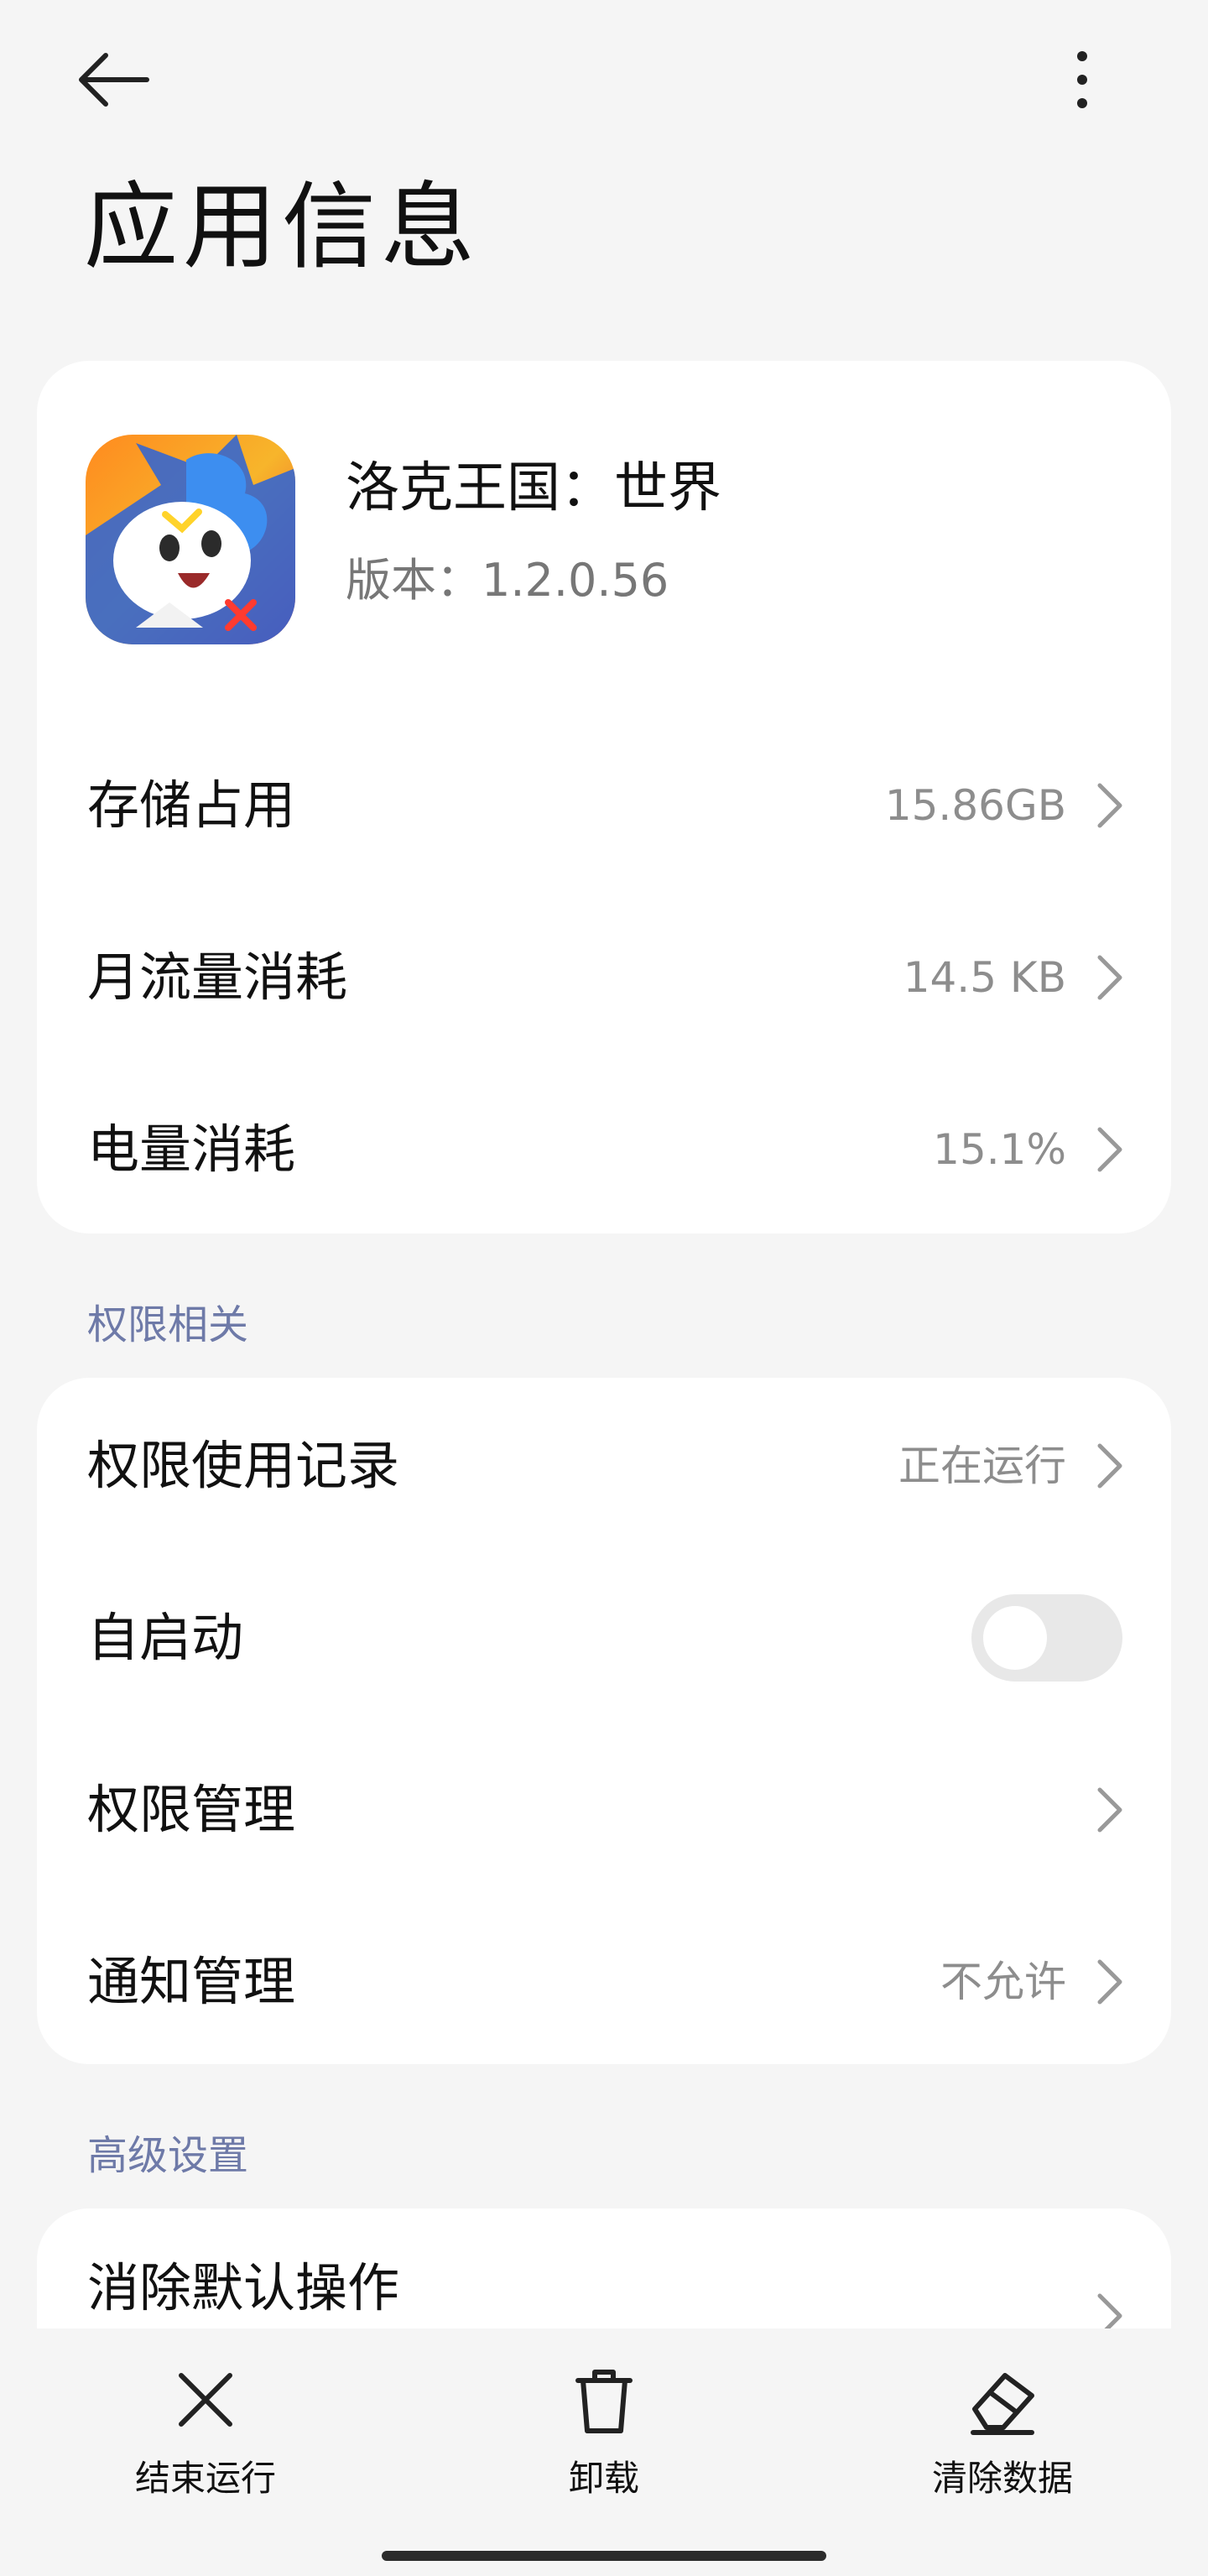 Image resolution: width=1208 pixels, height=2576 pixels. What do you see at coordinates (604, 805) in the screenshot?
I see `storage-row: 存储占用 15.86GB` at bounding box center [604, 805].